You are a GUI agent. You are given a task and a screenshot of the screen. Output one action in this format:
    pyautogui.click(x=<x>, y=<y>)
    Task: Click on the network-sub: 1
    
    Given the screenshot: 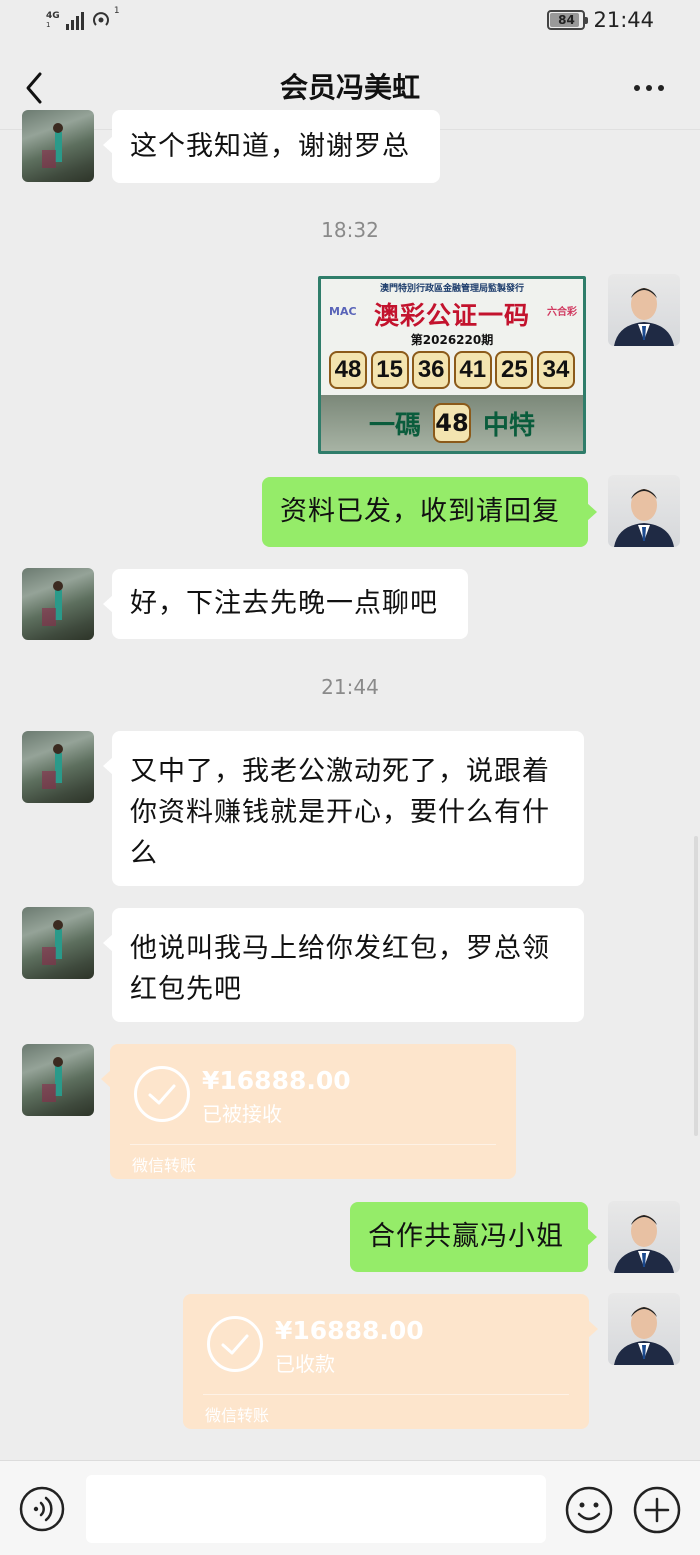 What is the action you would take?
    pyautogui.click(x=48, y=25)
    